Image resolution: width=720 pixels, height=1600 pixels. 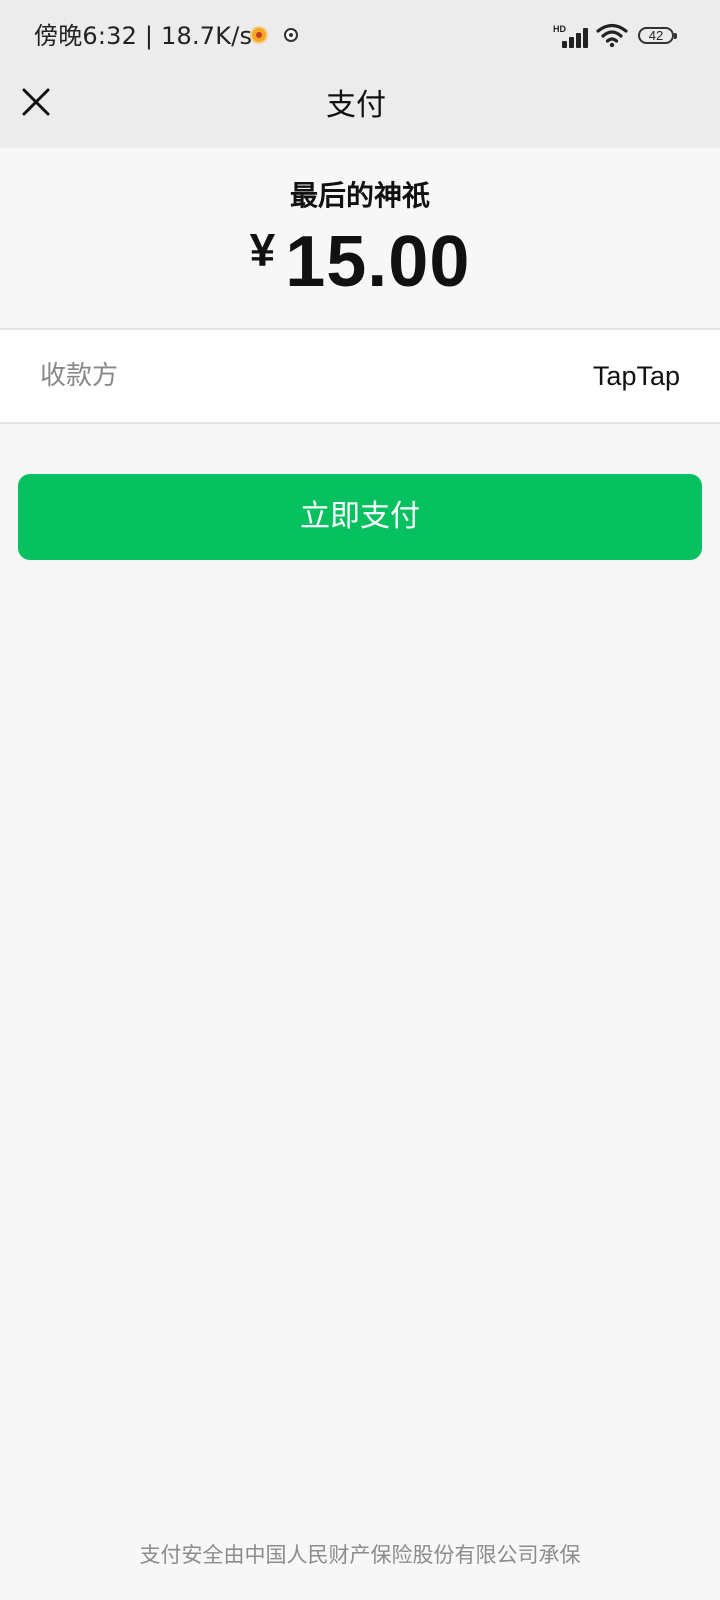 I want to click on order-summary: 最后的神祇 ¥15.00, so click(x=360, y=238).